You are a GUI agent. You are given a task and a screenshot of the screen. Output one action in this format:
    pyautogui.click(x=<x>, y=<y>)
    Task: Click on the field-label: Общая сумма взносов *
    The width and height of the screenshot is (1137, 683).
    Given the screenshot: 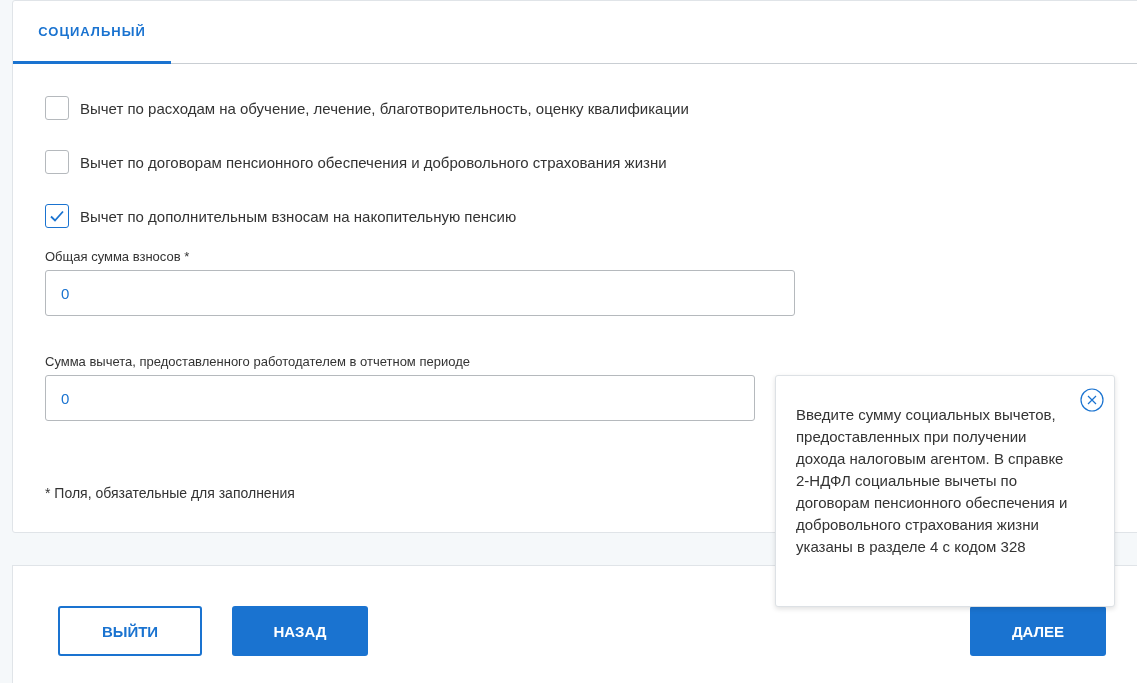 What is the action you would take?
    pyautogui.click(x=118, y=256)
    